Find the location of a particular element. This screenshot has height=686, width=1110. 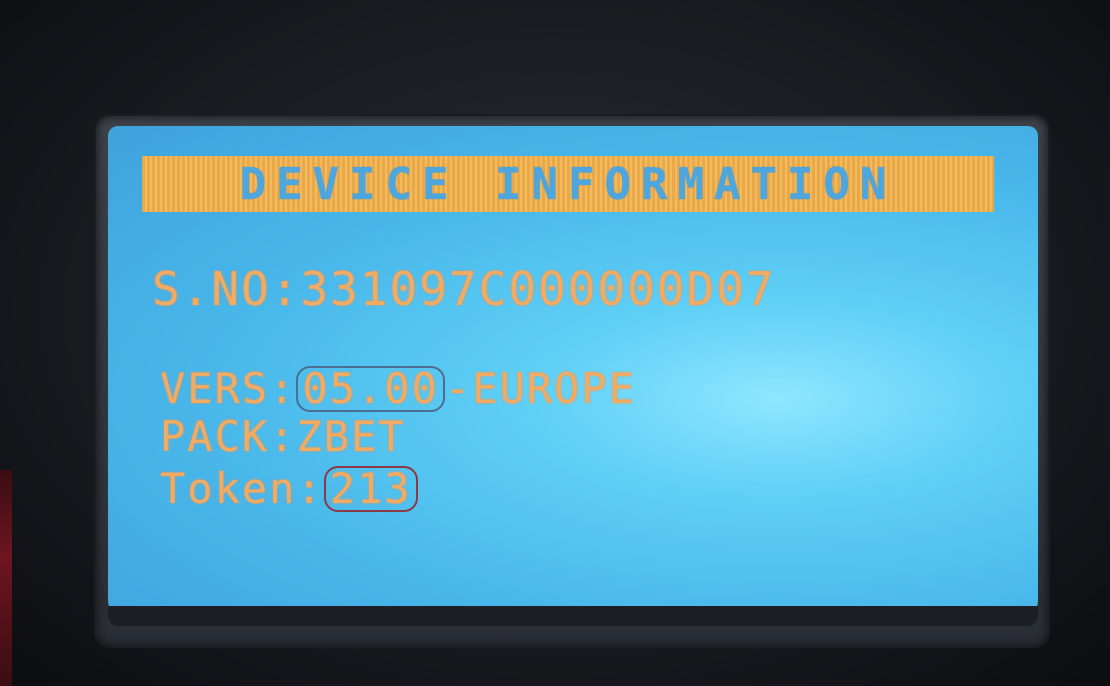

version-value-highlight: 05.00 is located at coordinates (370, 388).